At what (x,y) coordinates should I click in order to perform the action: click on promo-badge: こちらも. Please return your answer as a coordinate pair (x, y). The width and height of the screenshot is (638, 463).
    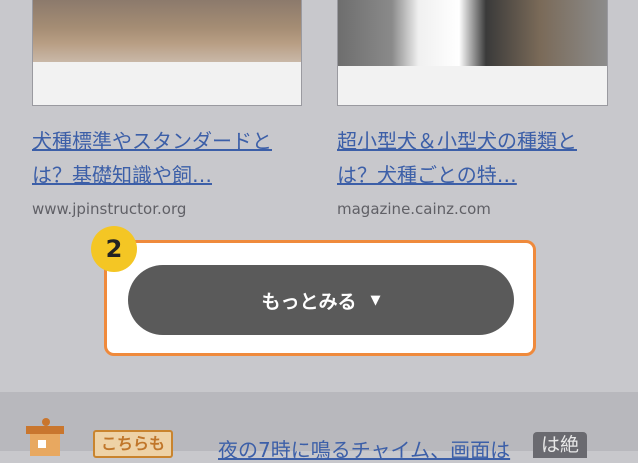
    Looking at the image, I should click on (133, 444).